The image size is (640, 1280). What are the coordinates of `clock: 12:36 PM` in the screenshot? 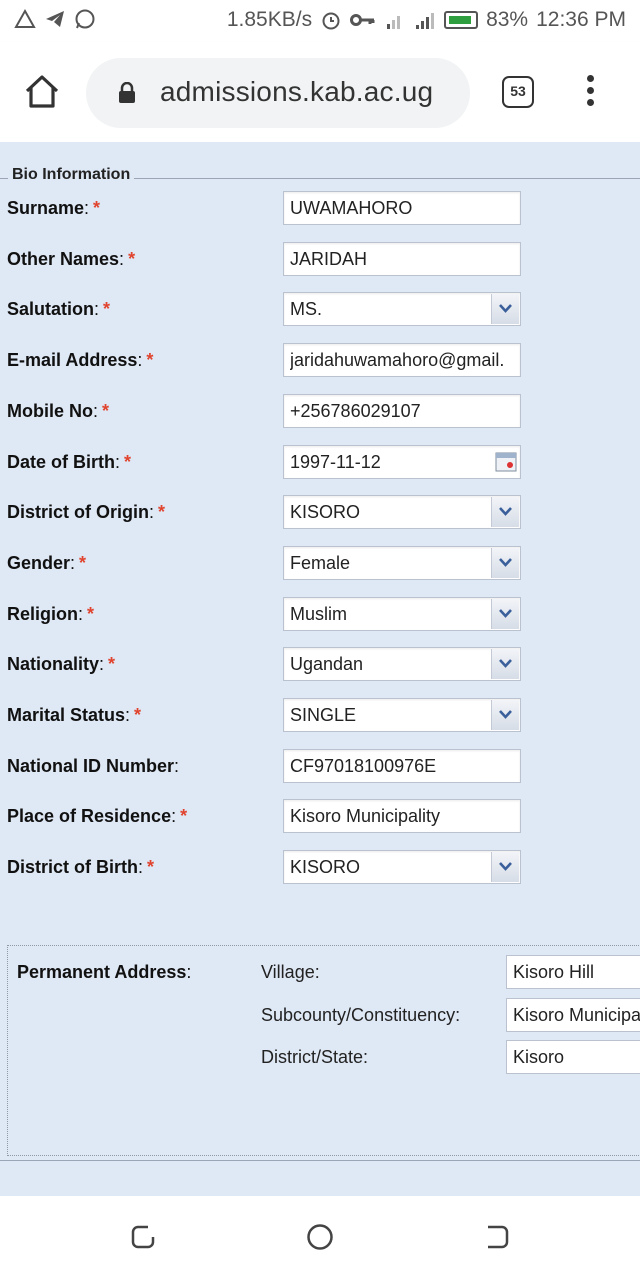 It's located at (581, 19).